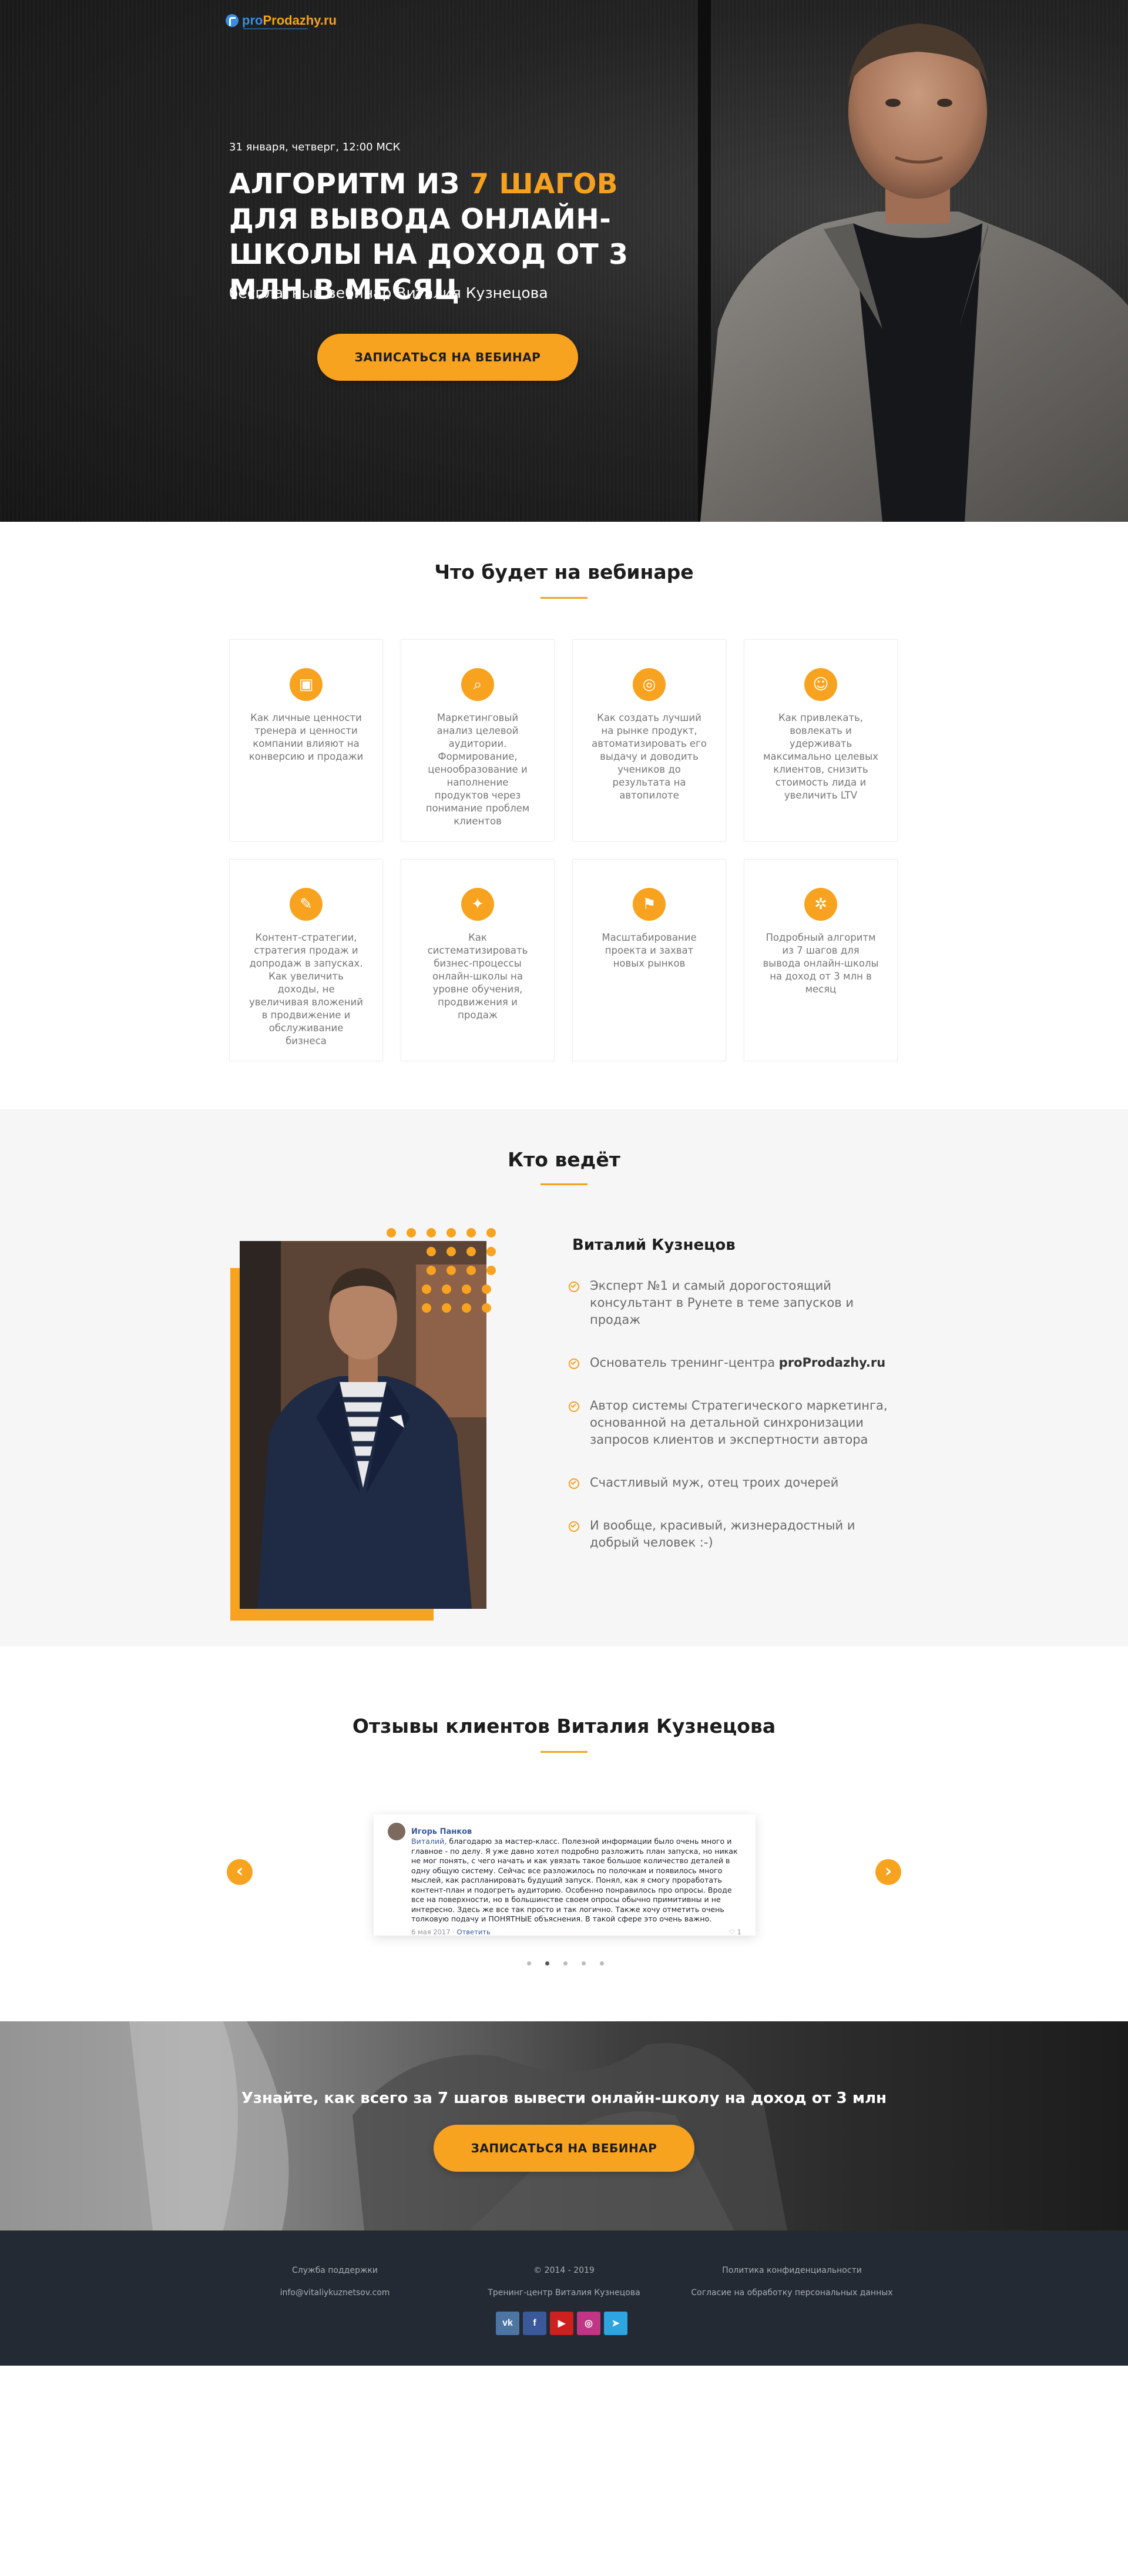 The height and width of the screenshot is (2576, 1128). What do you see at coordinates (564, 572) in the screenshot?
I see `webinar-section-title: Что будет на вебинаре` at bounding box center [564, 572].